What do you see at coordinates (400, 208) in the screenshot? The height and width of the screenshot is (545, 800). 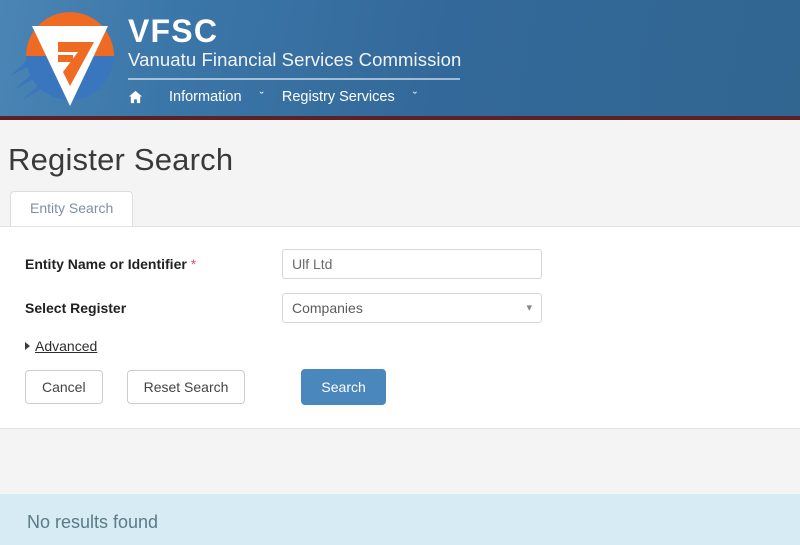 I see `tab-bar: Entity Search` at bounding box center [400, 208].